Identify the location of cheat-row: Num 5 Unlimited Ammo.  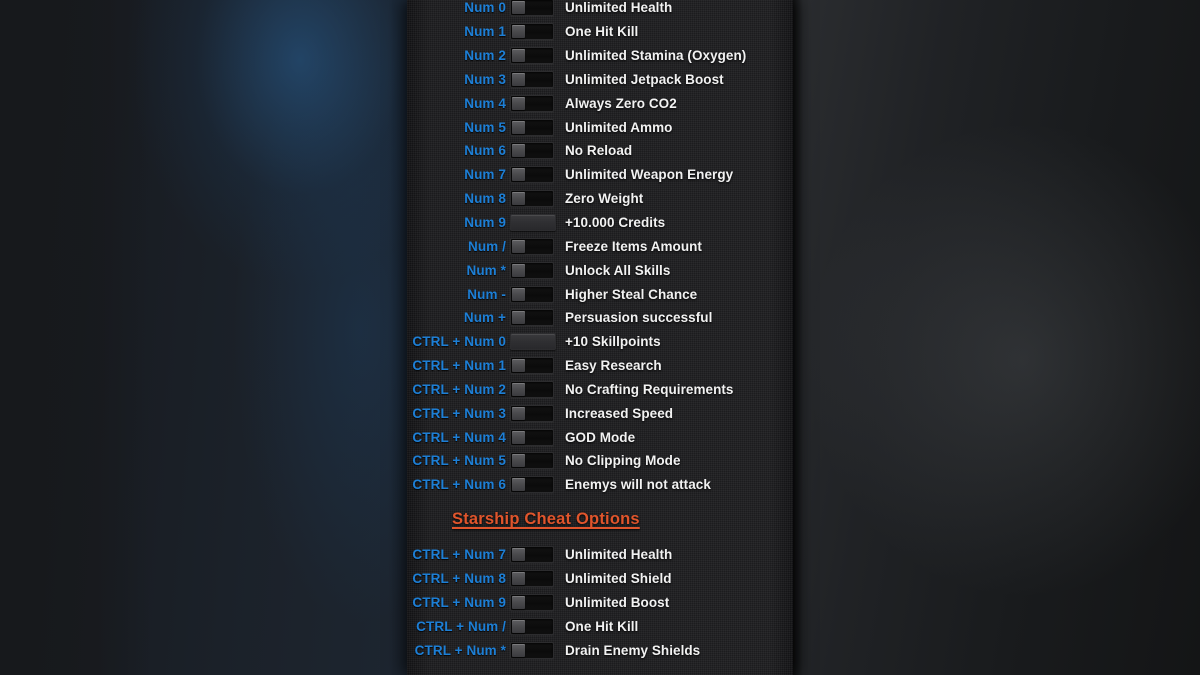
(600, 127).